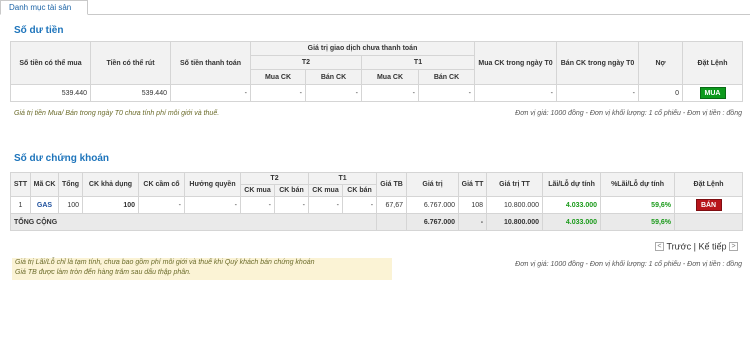 The image size is (750, 345). I want to click on prev-arrow-icon: <, so click(659, 247).